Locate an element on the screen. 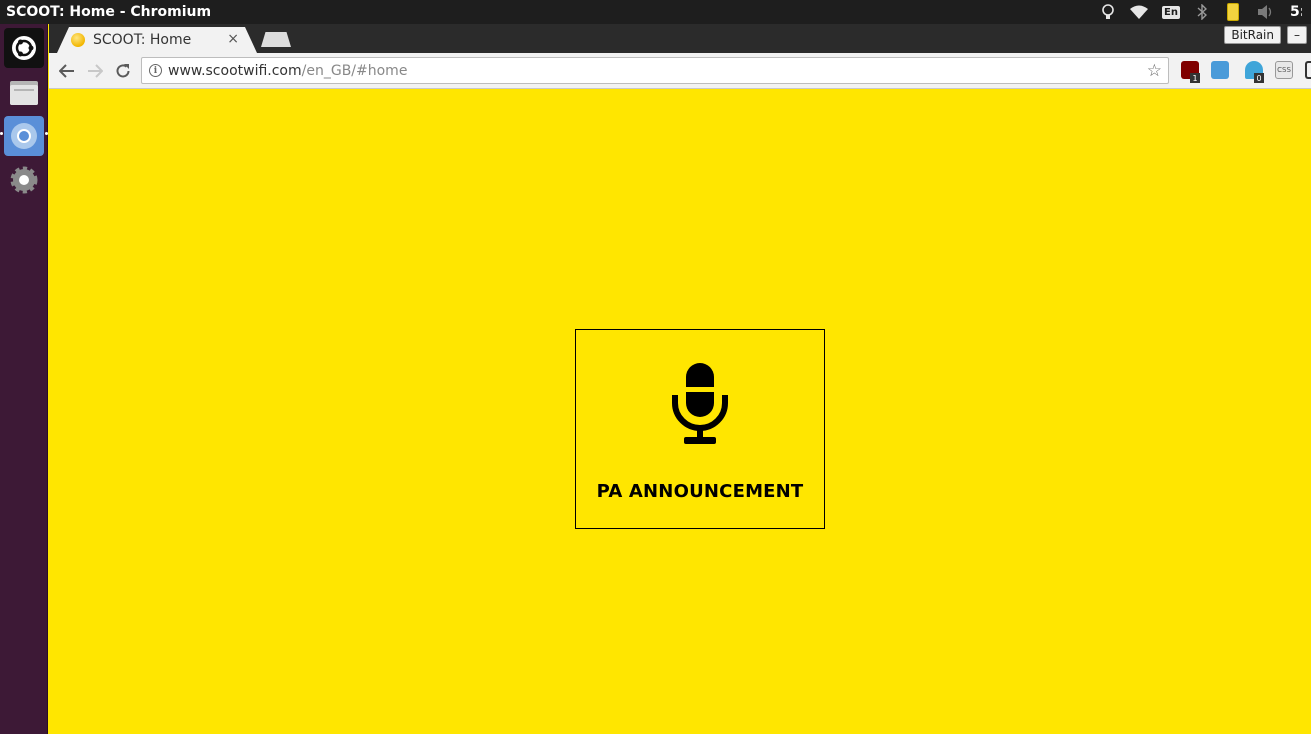 This screenshot has width=1311, height=734. ublock-badge: 1 is located at coordinates (1195, 78).